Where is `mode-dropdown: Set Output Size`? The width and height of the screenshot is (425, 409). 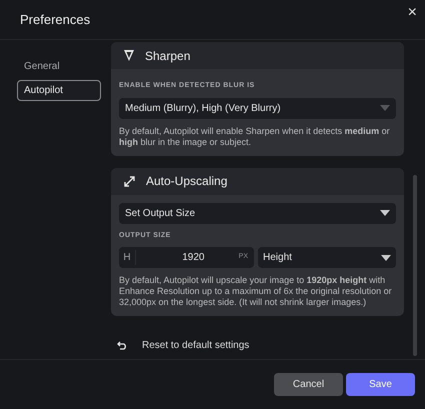
mode-dropdown: Set Output Size is located at coordinates (257, 213).